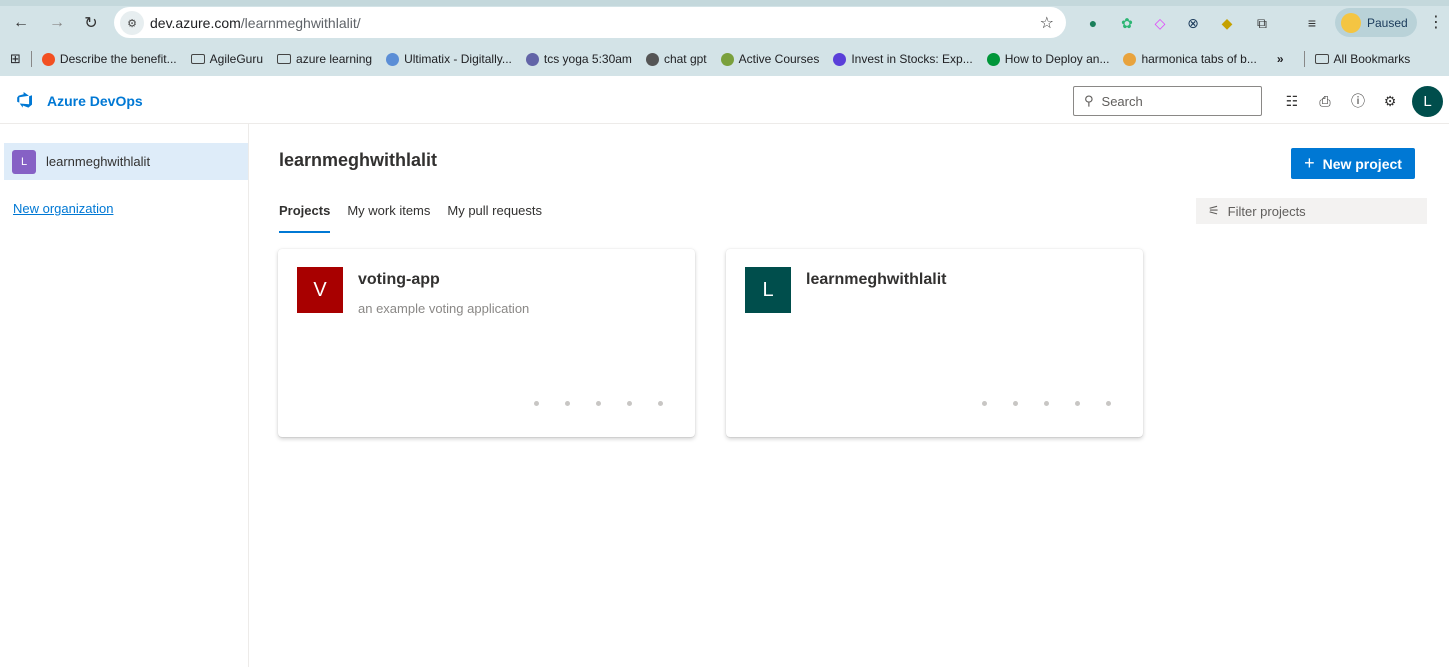 The height and width of the screenshot is (667, 1449). Describe the element at coordinates (1280, 59) in the screenshot. I see `more-bookmarks-icon: »` at that location.